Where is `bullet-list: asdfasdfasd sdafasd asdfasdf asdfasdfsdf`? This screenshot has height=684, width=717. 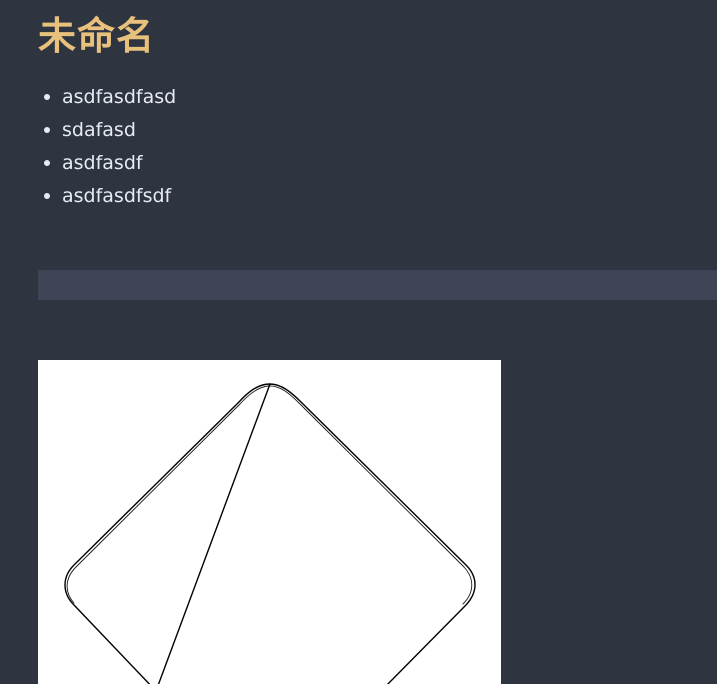
bullet-list: asdfasdfasd sdafasd asdfasdf asdfasdfsdf is located at coordinates (107, 146).